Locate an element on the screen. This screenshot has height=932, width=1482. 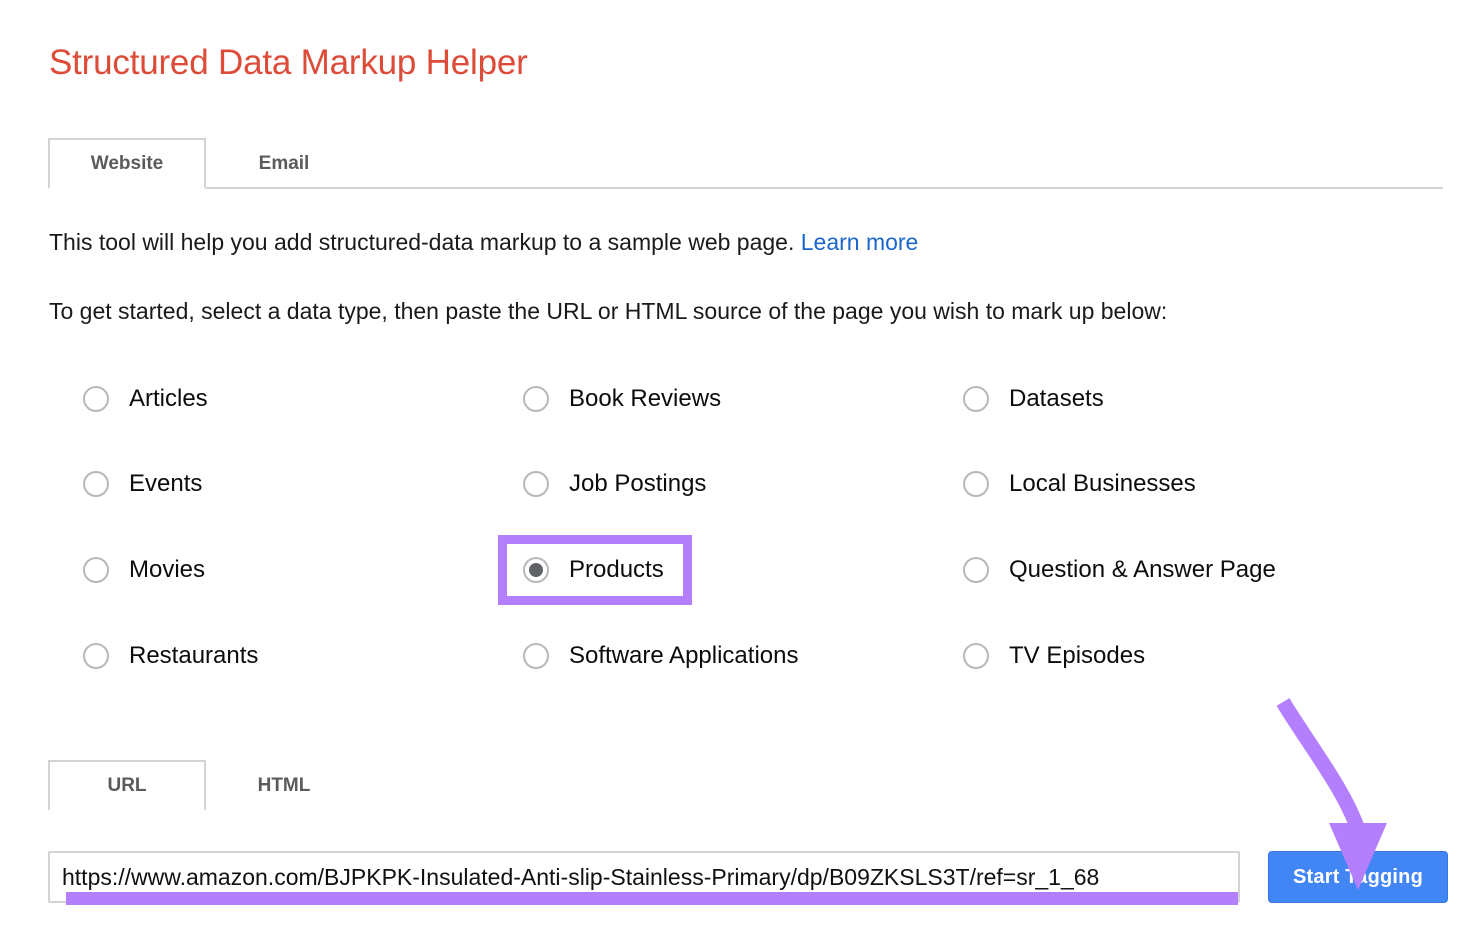
radio-option-datasets: Datasets is located at coordinates (1033, 399).